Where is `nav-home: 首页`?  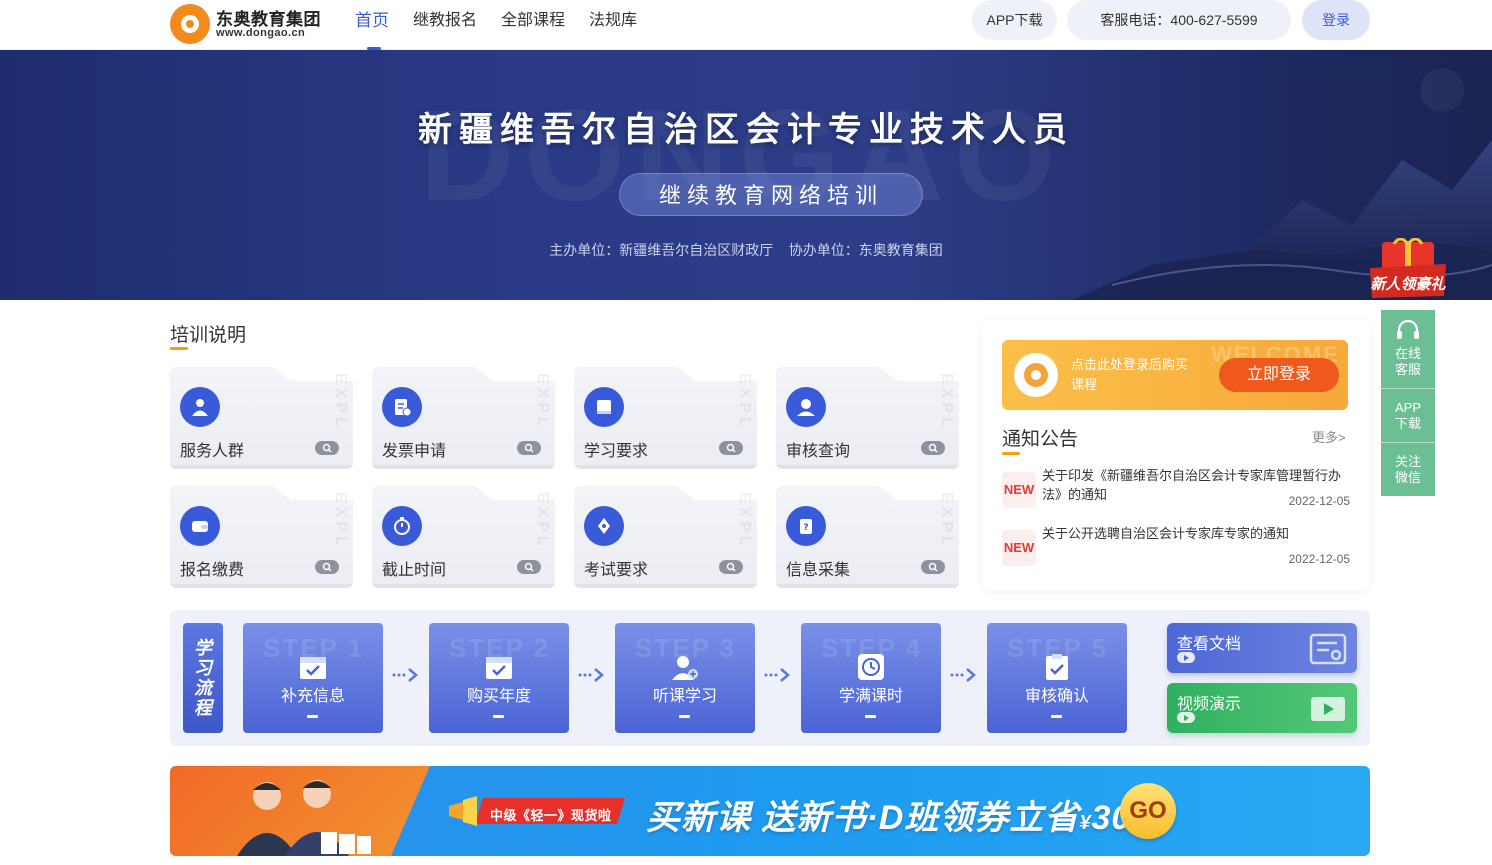
nav-home: 首页 is located at coordinates (372, 25).